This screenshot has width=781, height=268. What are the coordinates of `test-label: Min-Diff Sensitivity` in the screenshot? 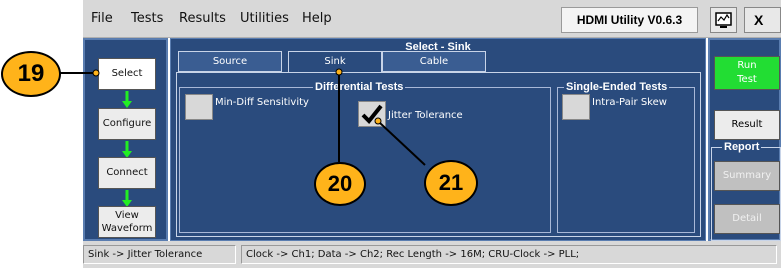 It's located at (262, 102).